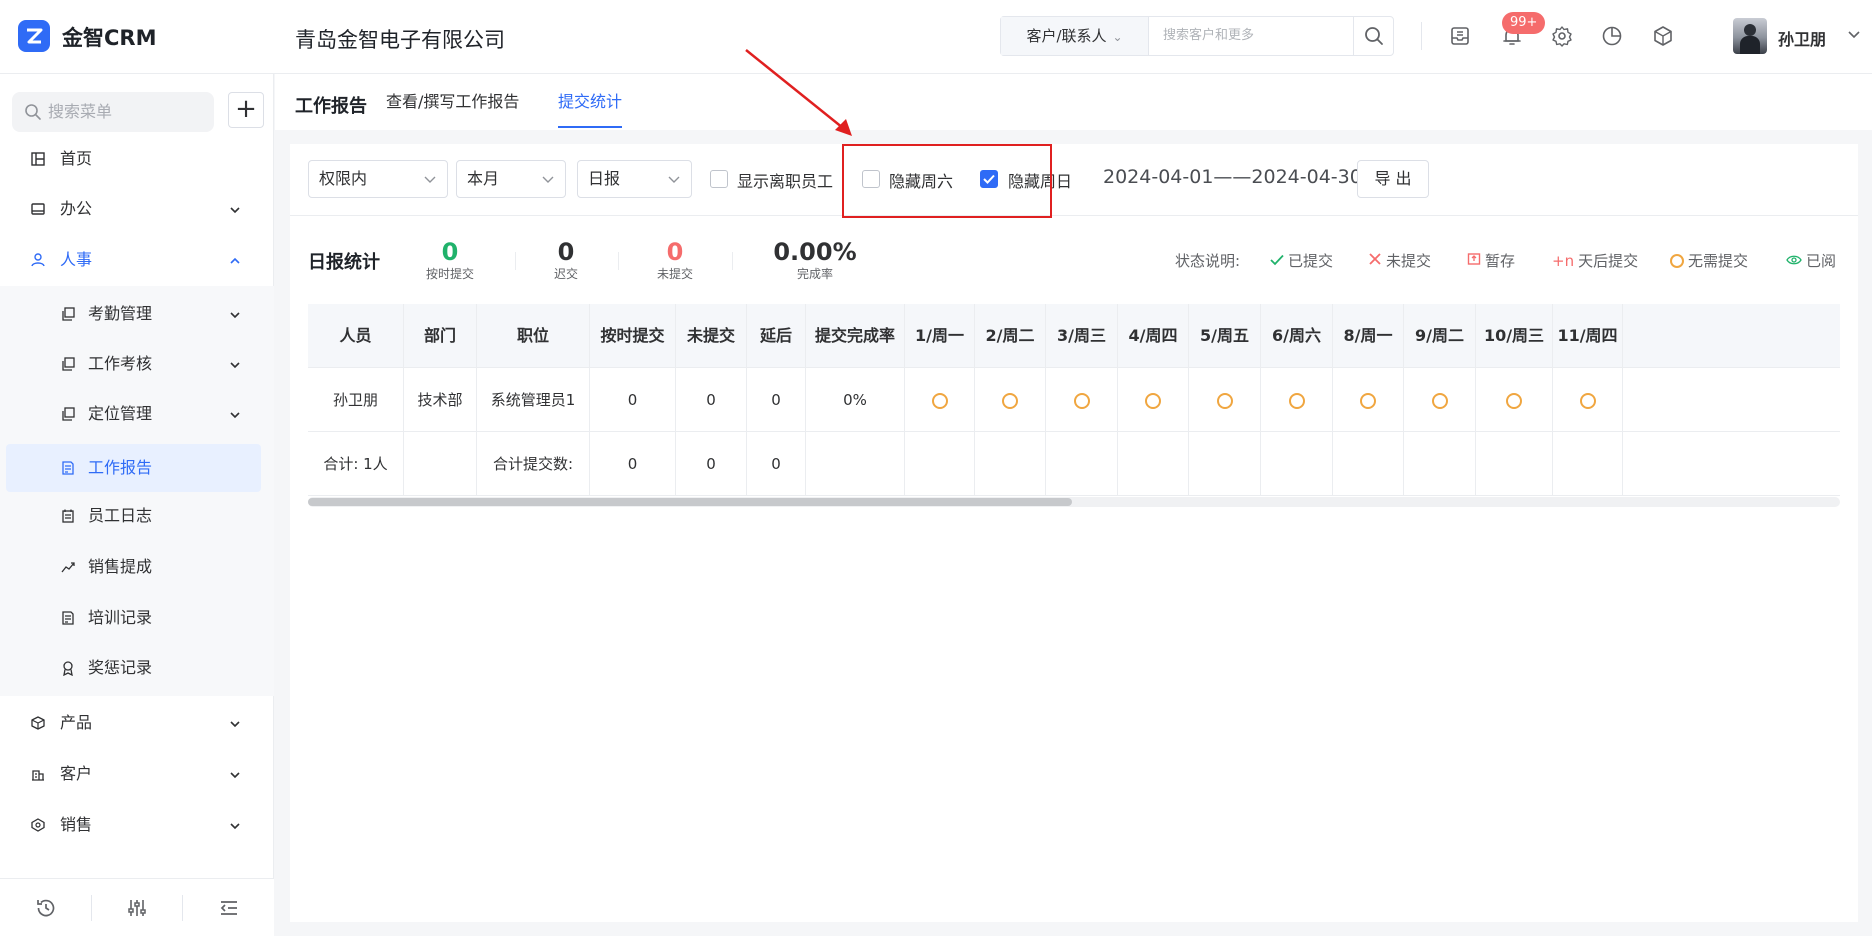  I want to click on sidebar: 搜索菜单 + 首页 办公 人事 考勤管理 工作考核 定位管理 工作报告 员工日志, so click(137, 505).